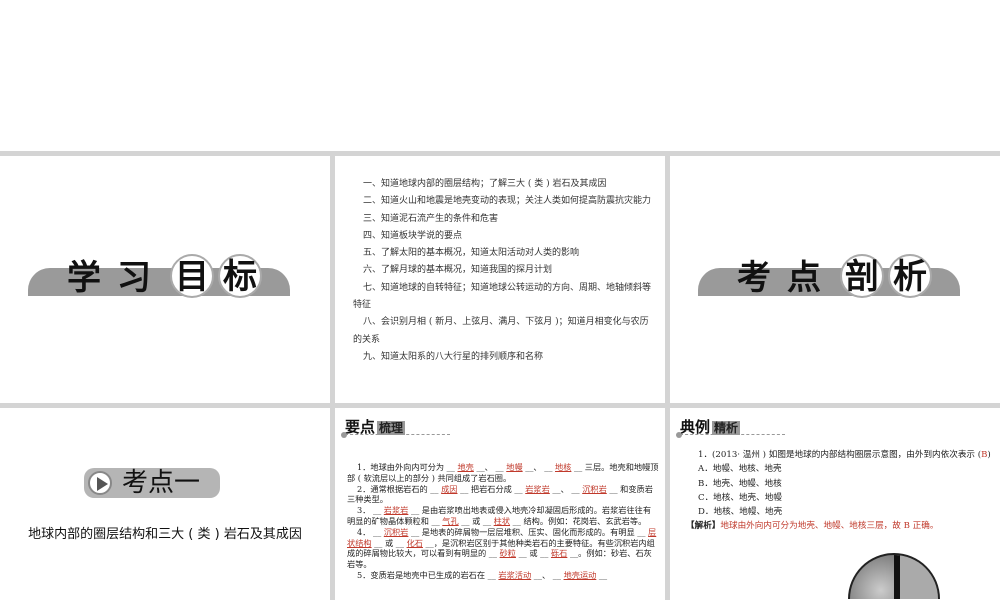  What do you see at coordinates (407, 467) in the screenshot?
I see `text-segment: 1．地球由外向内可分为 __` at bounding box center [407, 467].